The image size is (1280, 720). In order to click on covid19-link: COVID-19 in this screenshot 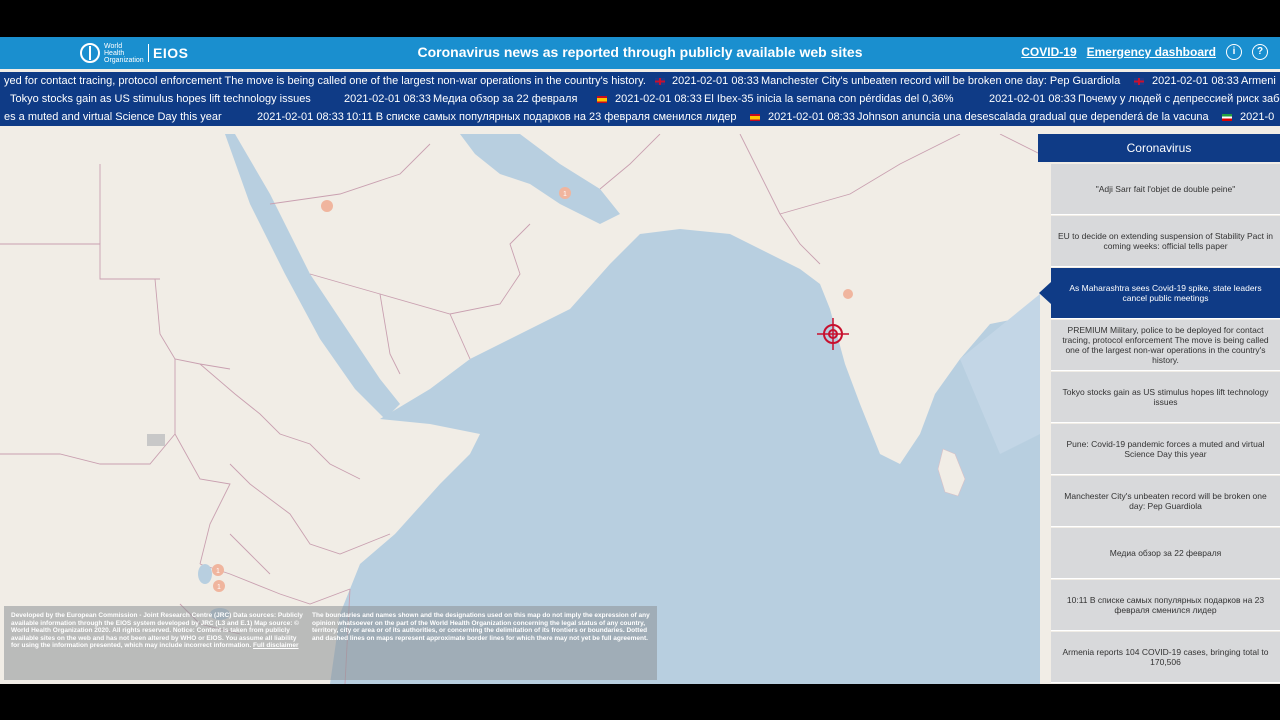, I will do `click(1048, 52)`.